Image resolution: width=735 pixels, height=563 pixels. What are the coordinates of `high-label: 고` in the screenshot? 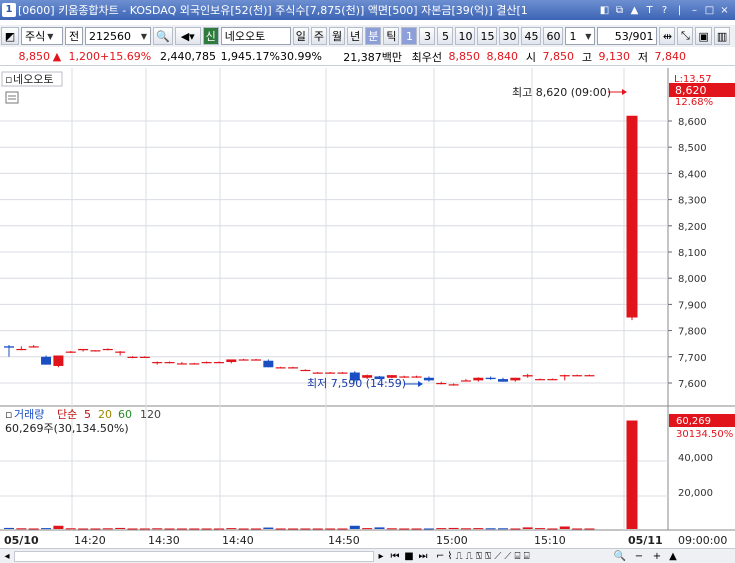 It's located at (586, 57).